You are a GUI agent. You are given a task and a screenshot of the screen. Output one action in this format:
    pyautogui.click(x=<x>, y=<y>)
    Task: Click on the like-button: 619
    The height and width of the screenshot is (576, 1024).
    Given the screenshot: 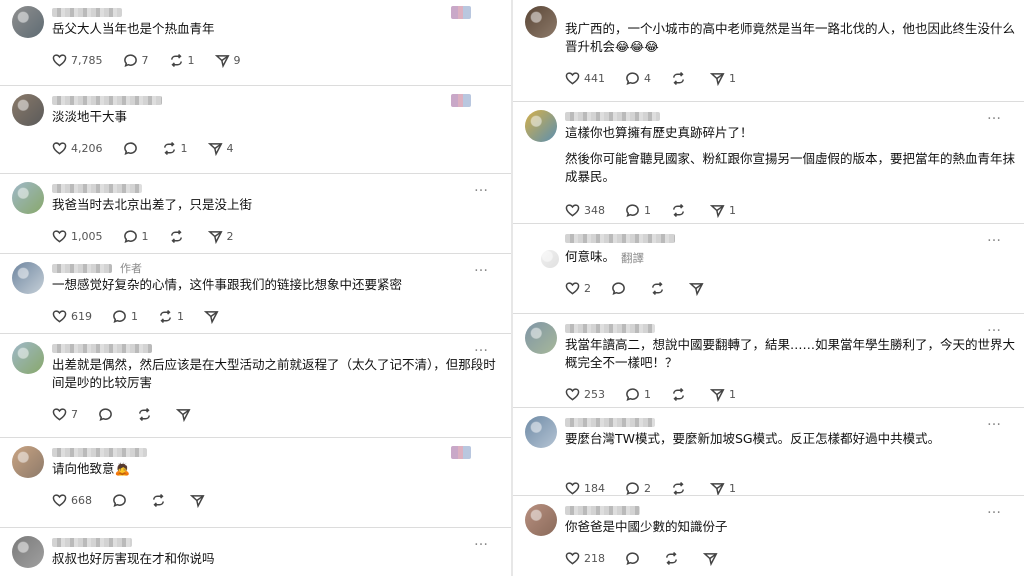 What is the action you would take?
    pyautogui.click(x=72, y=316)
    